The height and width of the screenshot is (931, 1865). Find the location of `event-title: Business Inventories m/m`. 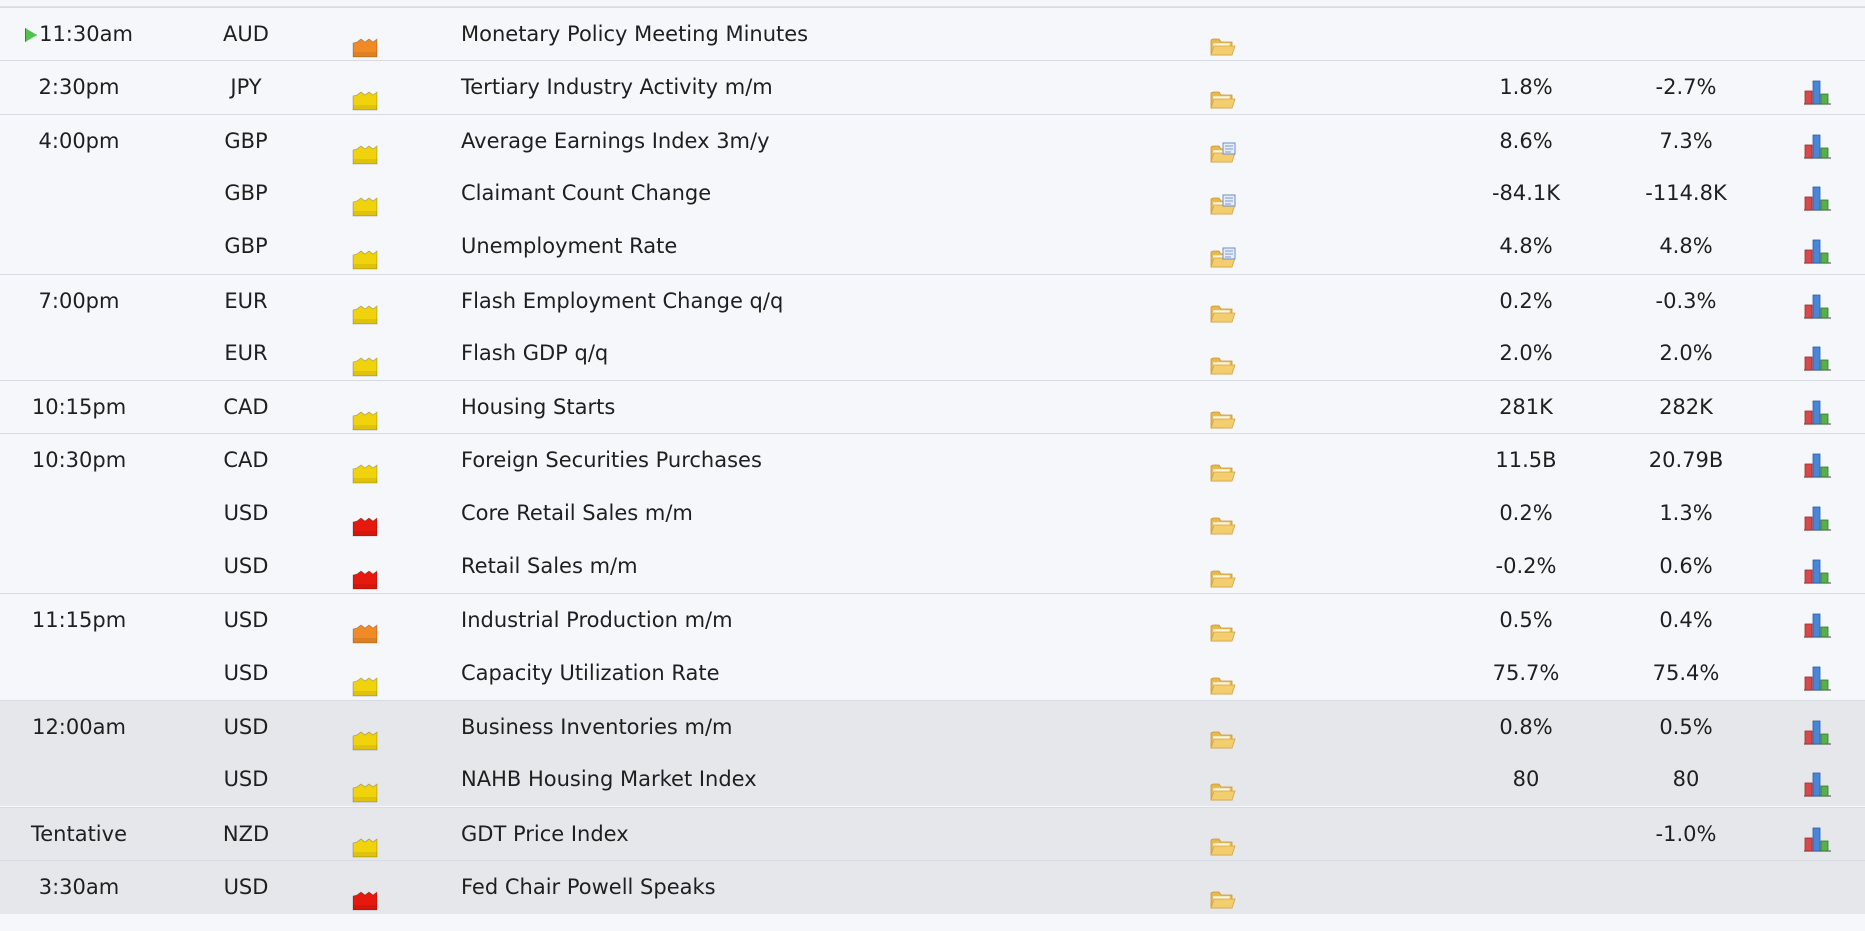

event-title: Business Inventories m/m is located at coordinates (597, 727).